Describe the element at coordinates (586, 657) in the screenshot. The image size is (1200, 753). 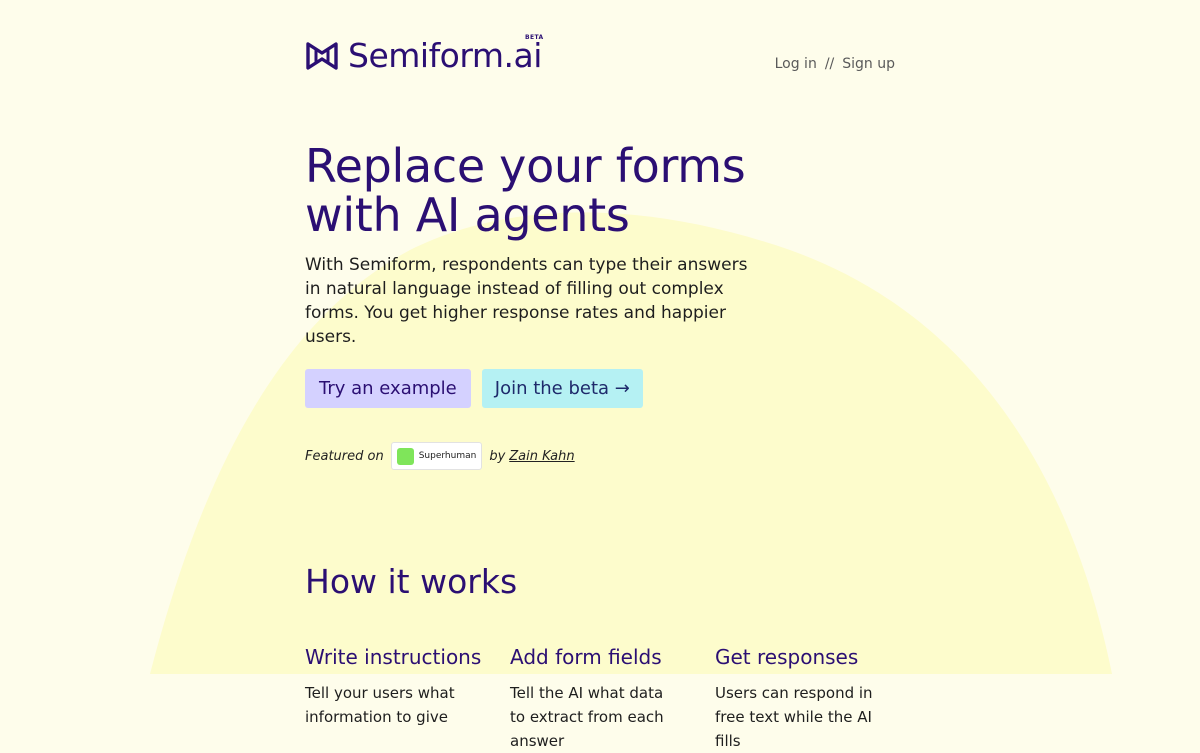
I see `step-title: Add form fields` at that location.